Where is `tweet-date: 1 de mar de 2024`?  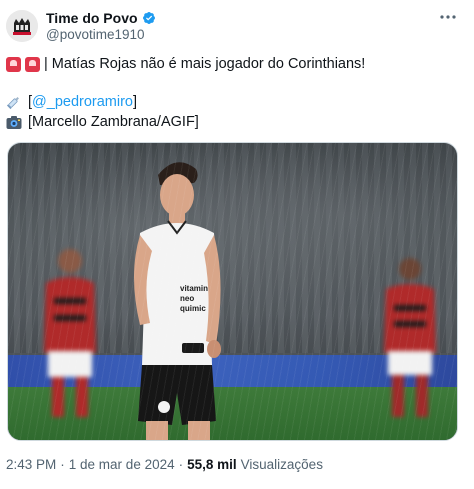
tweet-date: 1 de mar de 2024 is located at coordinates (122, 464).